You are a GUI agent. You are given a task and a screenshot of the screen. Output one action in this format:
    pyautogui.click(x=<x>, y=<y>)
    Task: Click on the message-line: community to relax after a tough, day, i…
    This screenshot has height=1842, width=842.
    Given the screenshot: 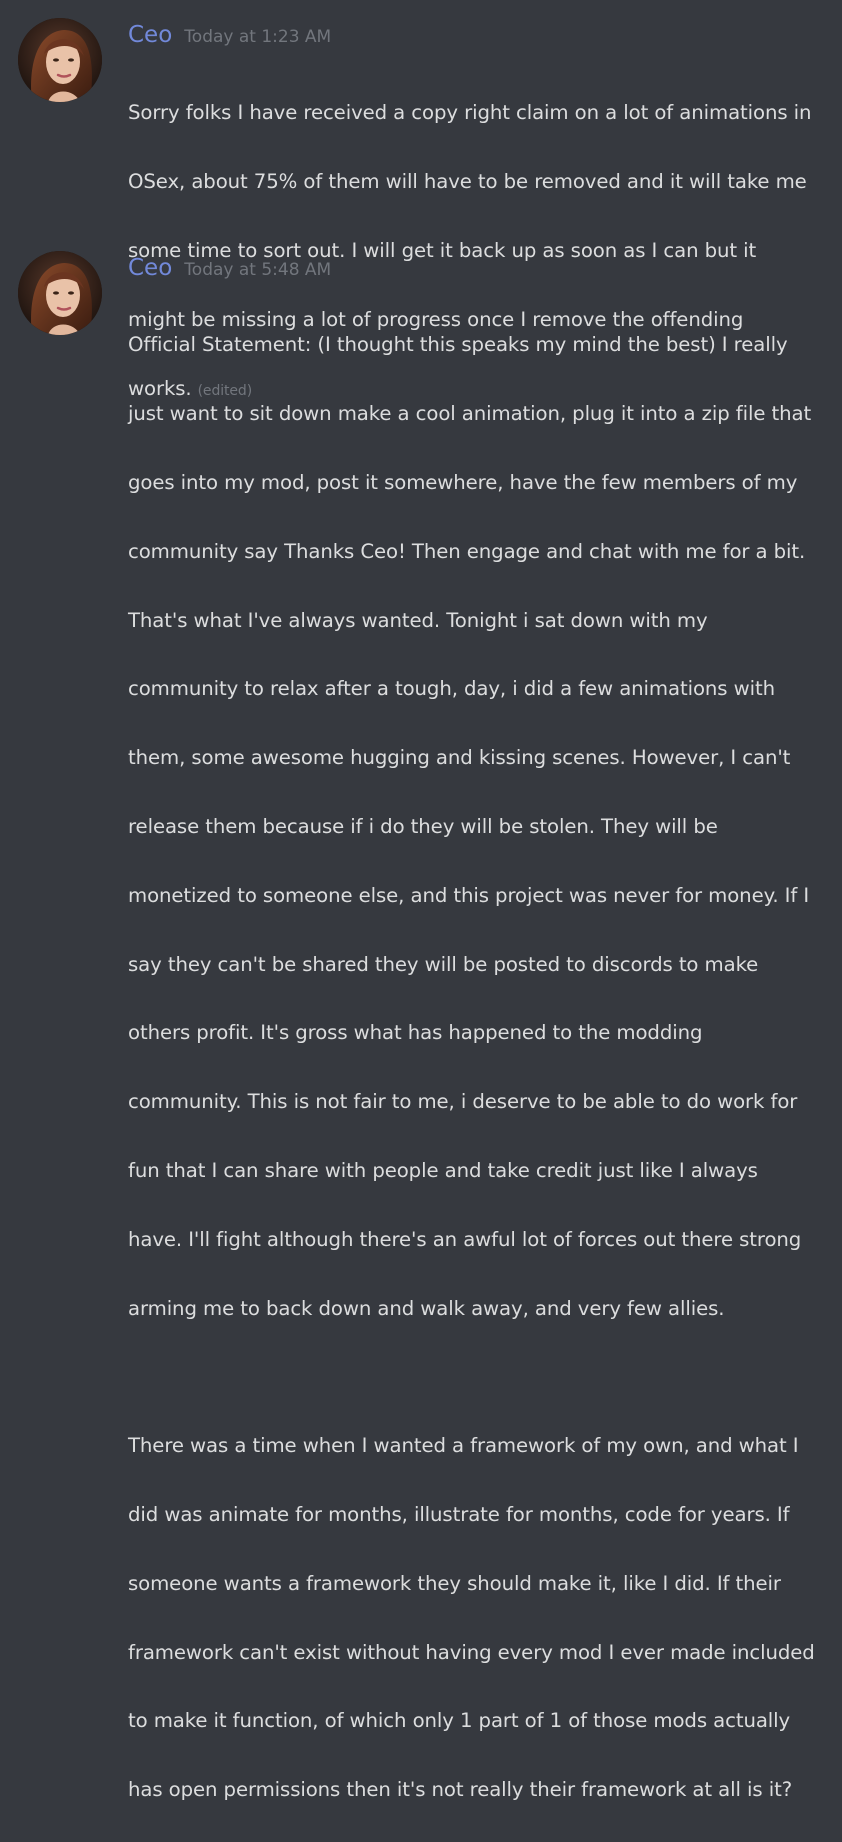 What is the action you would take?
    pyautogui.click(x=451, y=689)
    